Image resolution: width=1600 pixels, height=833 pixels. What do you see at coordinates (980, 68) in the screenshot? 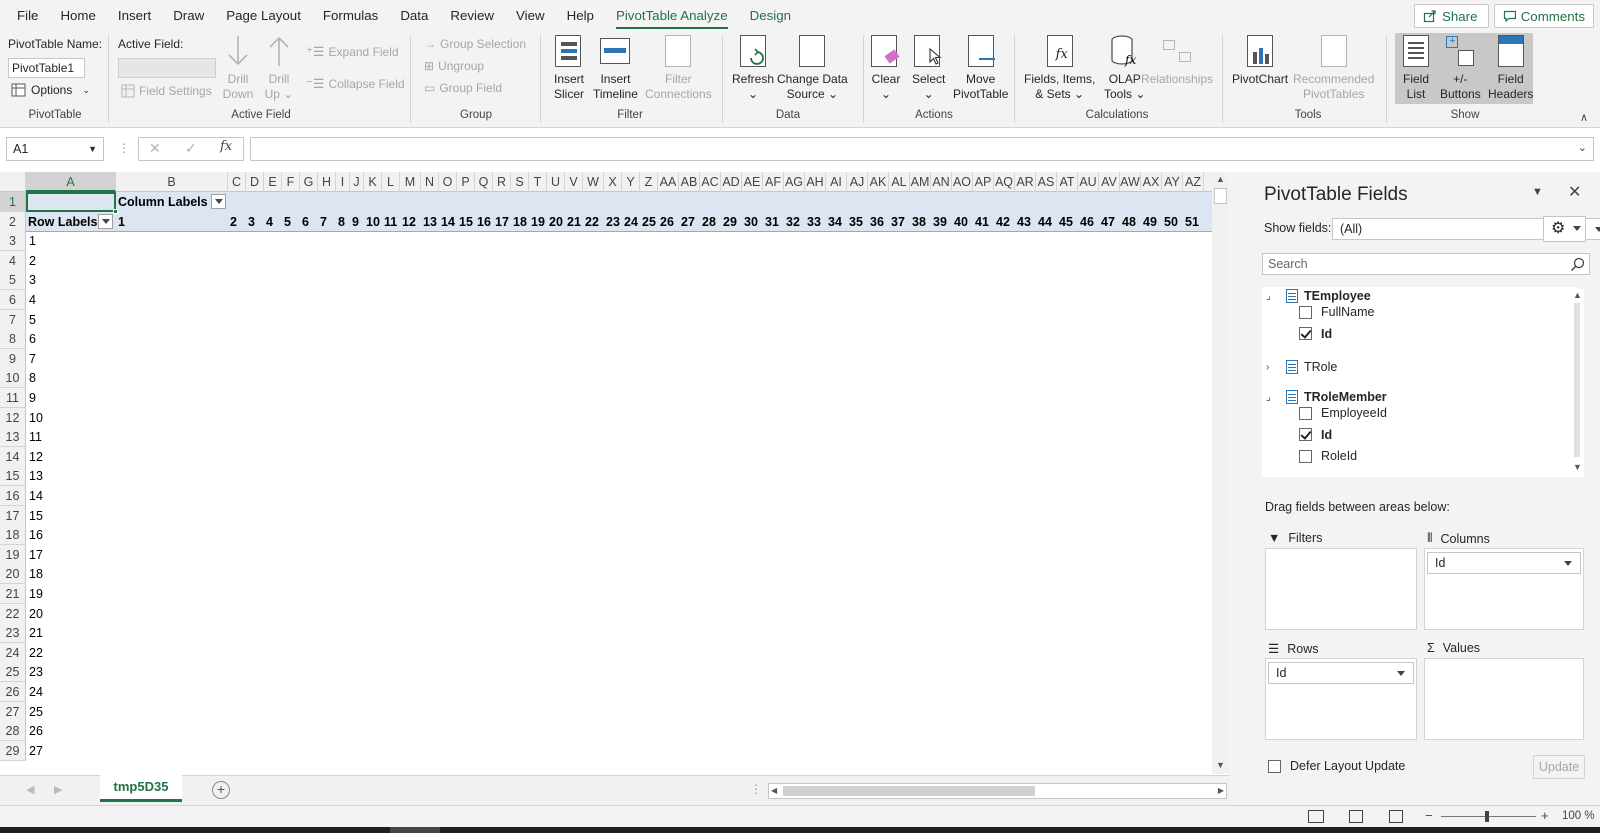
I see `move-pivottable-button: Move PivotTable` at bounding box center [980, 68].